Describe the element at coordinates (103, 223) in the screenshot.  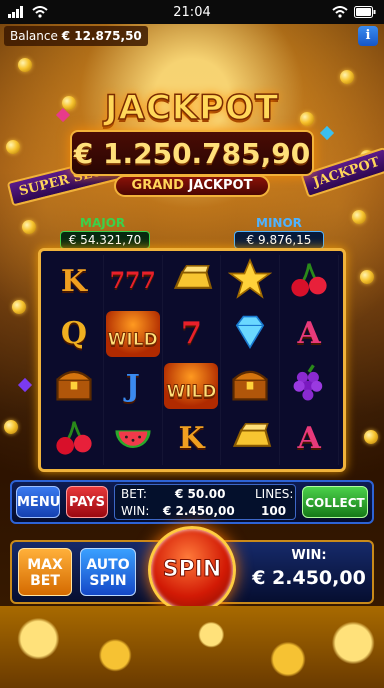
I see `major-label: MAJOR` at that location.